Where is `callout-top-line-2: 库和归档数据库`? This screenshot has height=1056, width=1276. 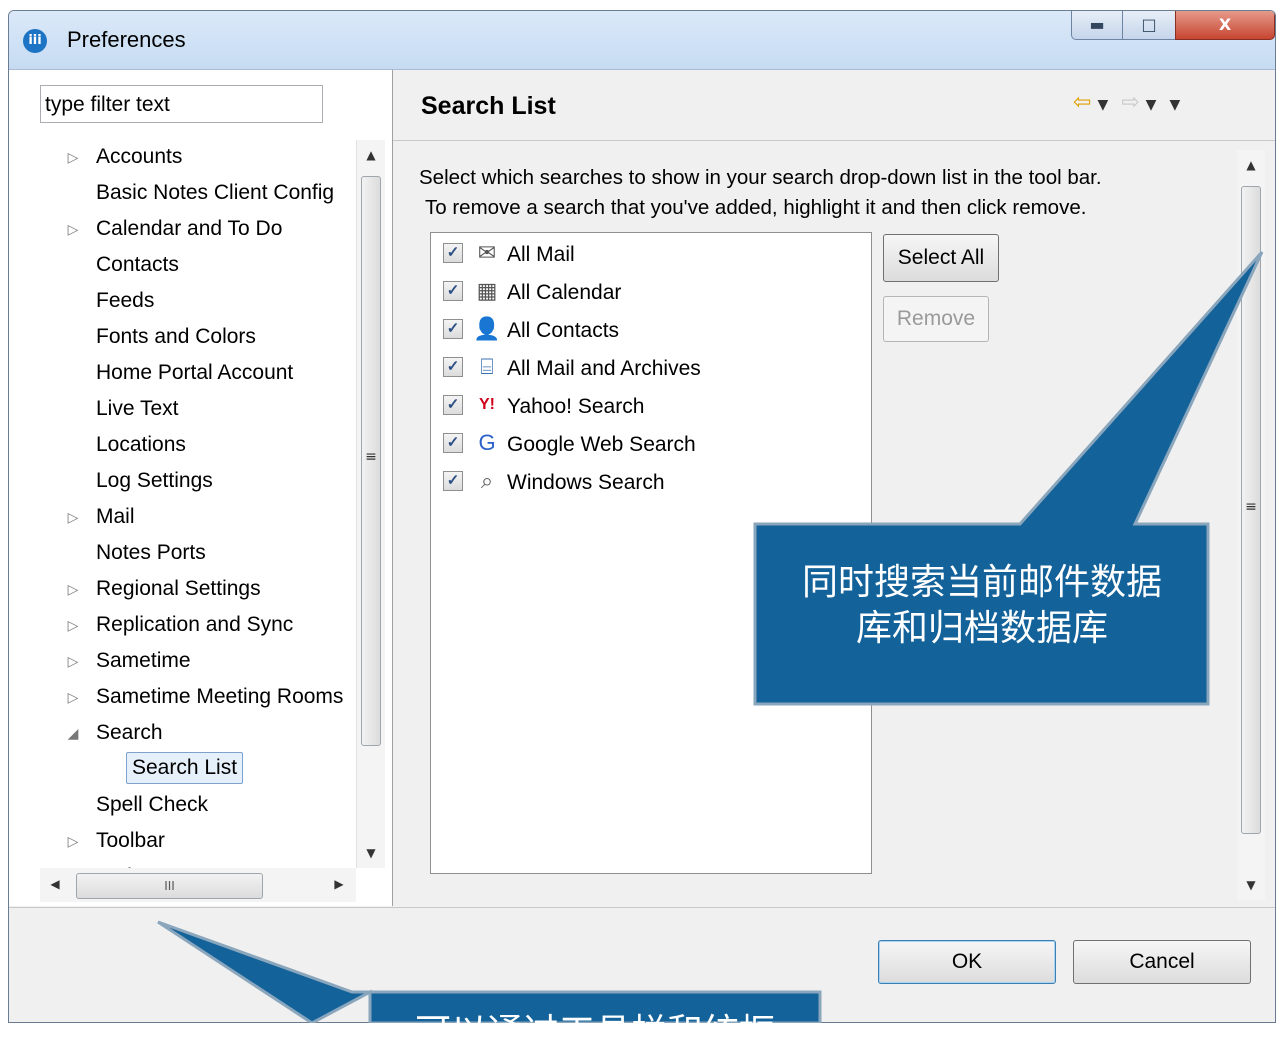 callout-top-line-2: 库和归档数据库 is located at coordinates (981, 628).